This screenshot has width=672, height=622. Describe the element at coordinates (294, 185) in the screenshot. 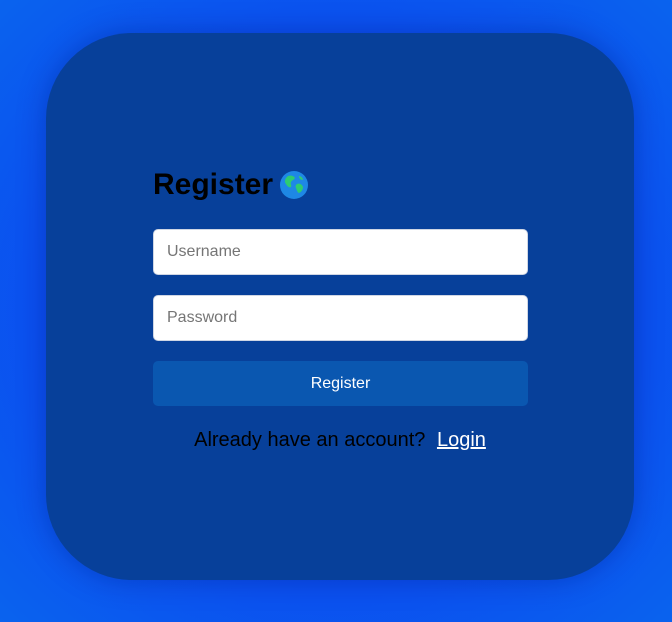

I see `globe-icon` at that location.